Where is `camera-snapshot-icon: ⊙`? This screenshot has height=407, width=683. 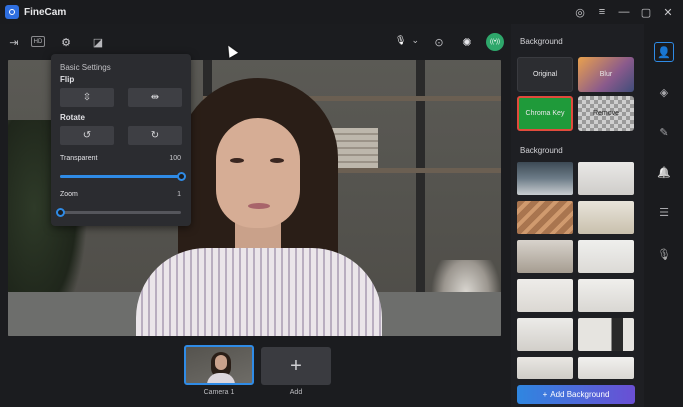
camera-snapshot-icon: ⊙ is located at coordinates (439, 42).